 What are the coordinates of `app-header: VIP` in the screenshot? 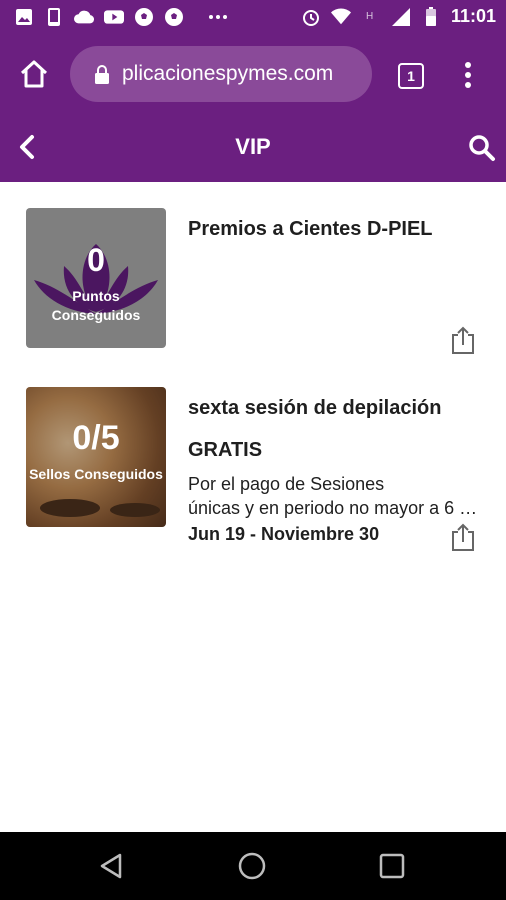 It's located at (253, 147).